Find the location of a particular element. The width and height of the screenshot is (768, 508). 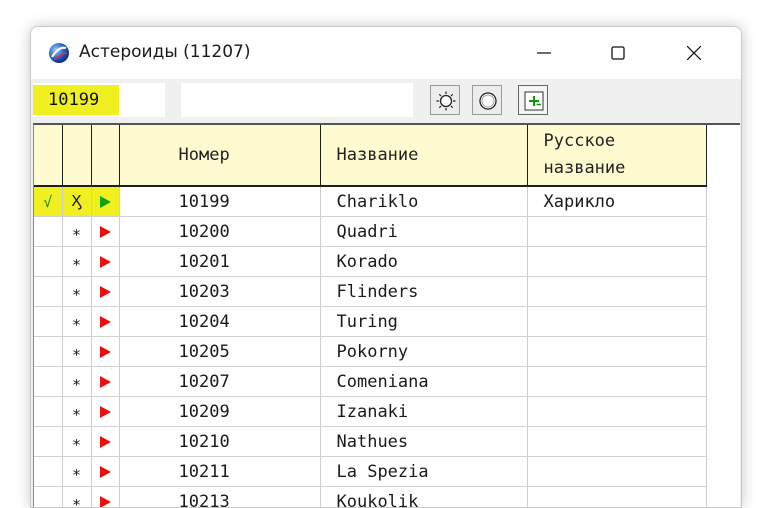

close-icon is located at coordinates (694, 53).